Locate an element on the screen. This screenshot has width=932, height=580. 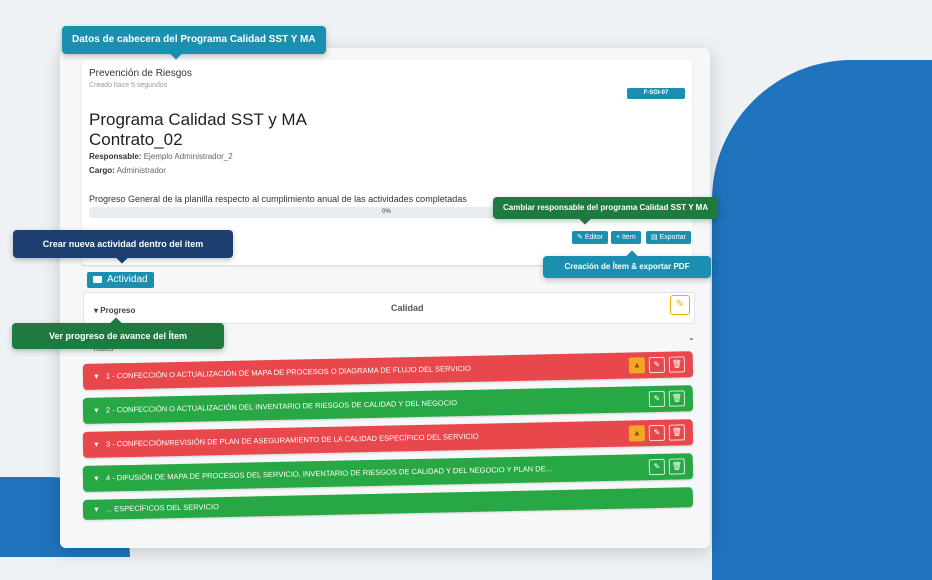
created-timestamp: Creado hace 5 segundos is located at coordinates (128, 85).